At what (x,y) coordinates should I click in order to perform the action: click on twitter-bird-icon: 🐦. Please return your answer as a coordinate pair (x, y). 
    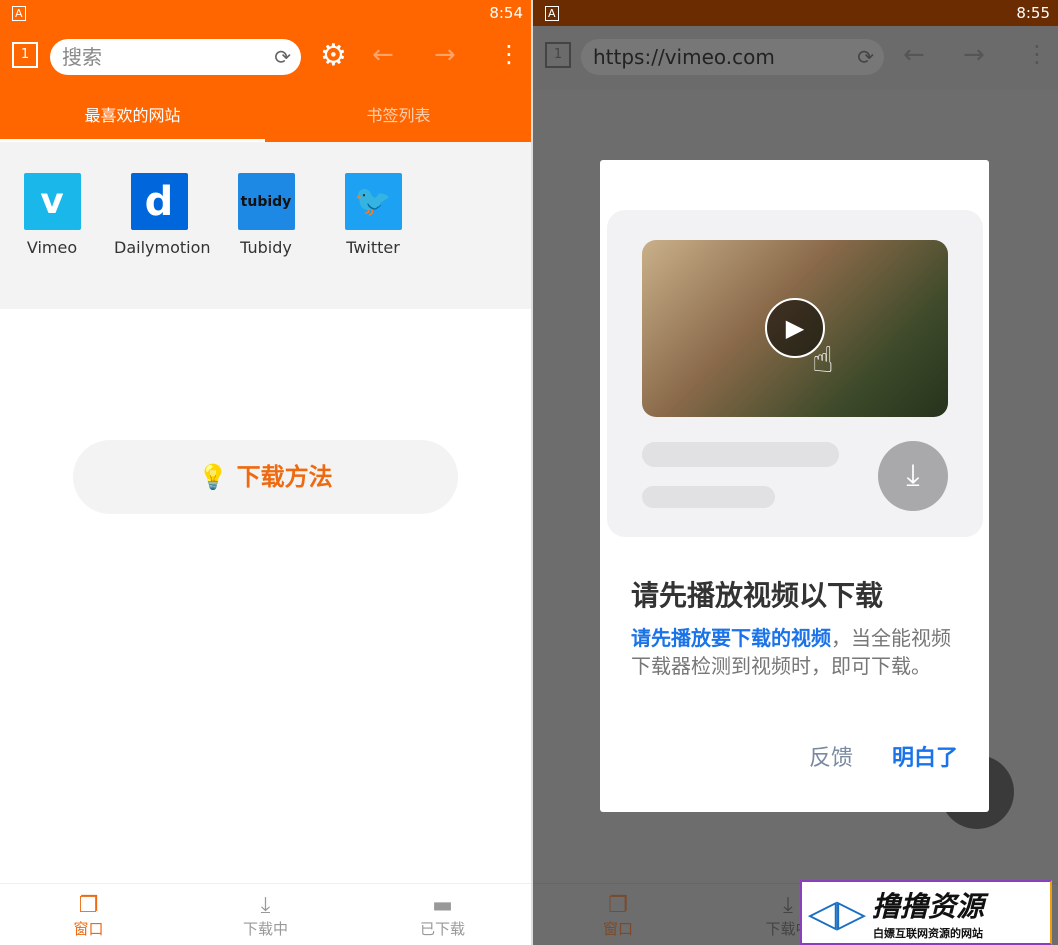
    Looking at the image, I should click on (373, 201).